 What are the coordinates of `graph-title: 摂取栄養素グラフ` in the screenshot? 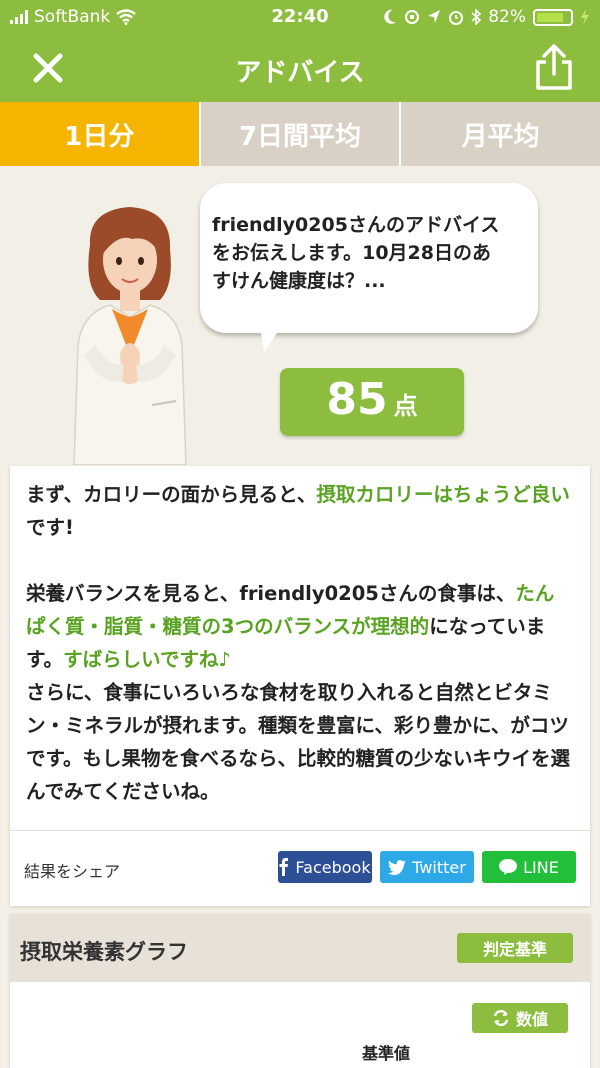 It's located at (104, 952).